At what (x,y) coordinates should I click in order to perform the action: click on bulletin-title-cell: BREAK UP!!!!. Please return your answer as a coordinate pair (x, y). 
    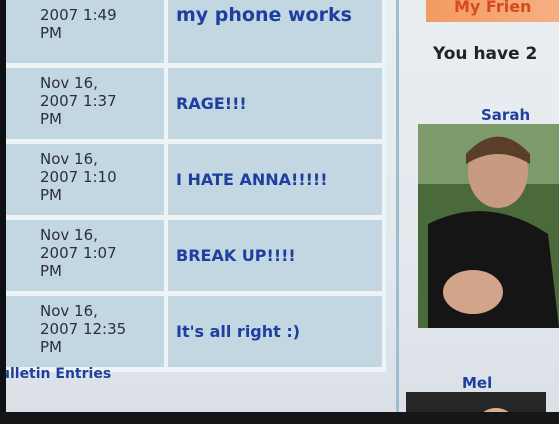
    Looking at the image, I should click on (277, 258).